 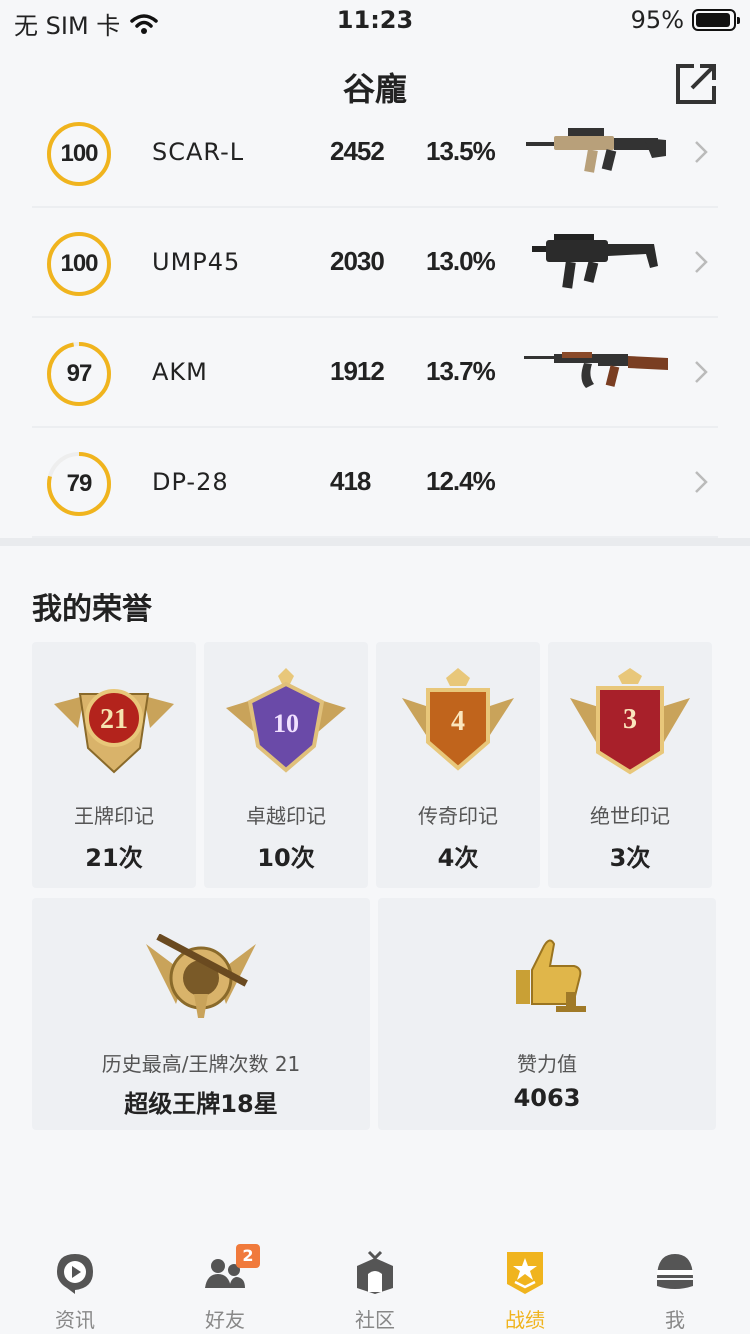 I want to click on honor-count: 4次, so click(x=458, y=858).